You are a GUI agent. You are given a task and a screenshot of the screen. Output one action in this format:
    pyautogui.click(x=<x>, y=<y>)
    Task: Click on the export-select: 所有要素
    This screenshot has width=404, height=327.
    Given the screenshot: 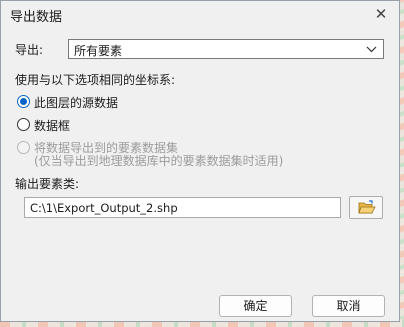 What is the action you would take?
    pyautogui.click(x=226, y=49)
    